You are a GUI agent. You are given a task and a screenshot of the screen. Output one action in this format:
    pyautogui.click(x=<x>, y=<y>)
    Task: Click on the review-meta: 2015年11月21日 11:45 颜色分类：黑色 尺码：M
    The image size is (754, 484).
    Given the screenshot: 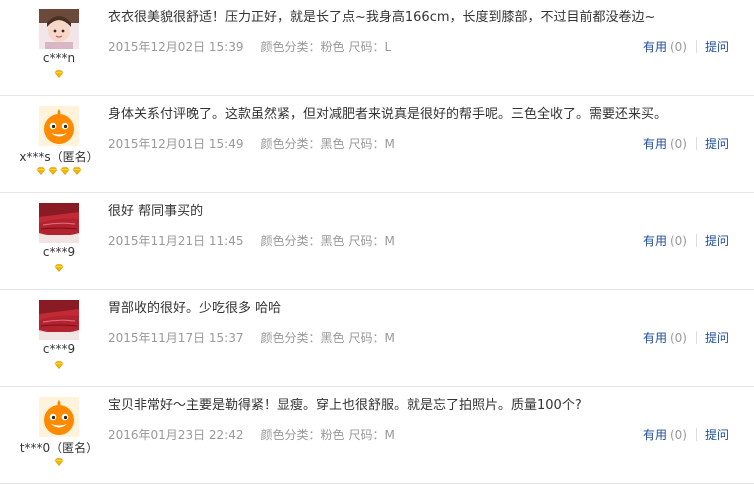 What is the action you would take?
    pyautogui.click(x=251, y=241)
    